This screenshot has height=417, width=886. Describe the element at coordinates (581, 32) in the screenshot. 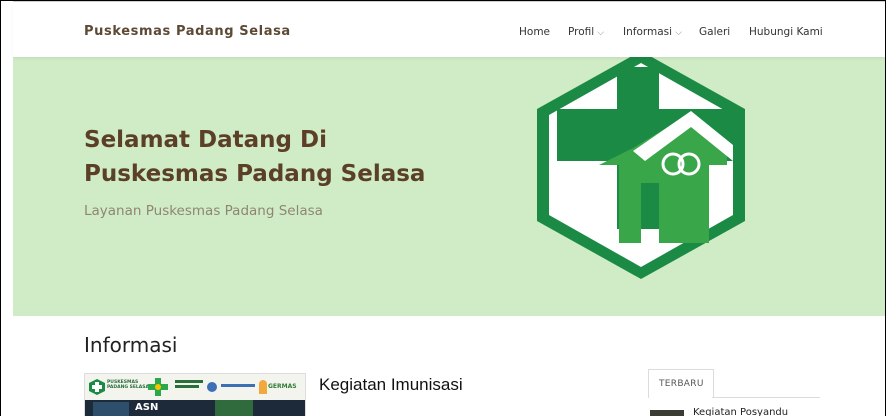

I see `nav-profil-label: Profil` at that location.